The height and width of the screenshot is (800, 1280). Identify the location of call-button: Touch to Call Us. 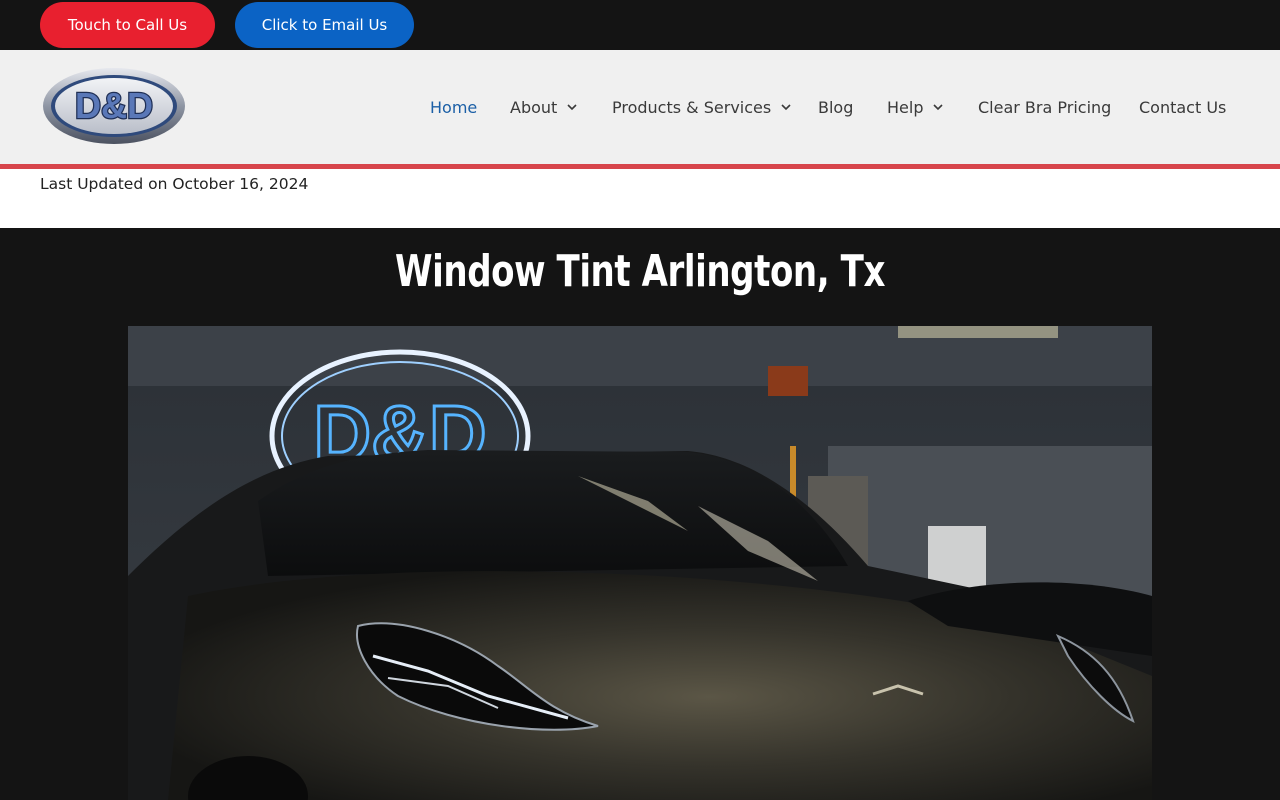
(127, 25).